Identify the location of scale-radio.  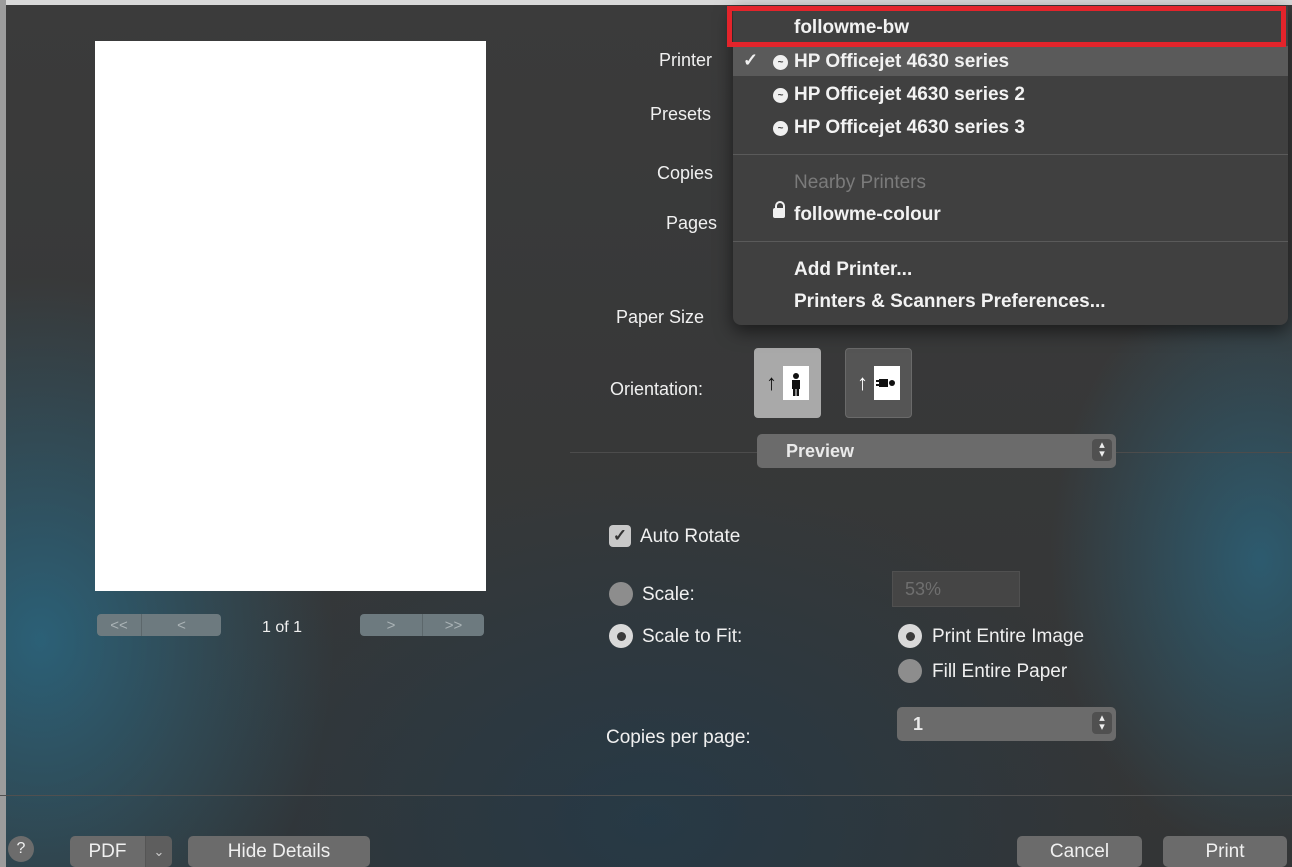
(621, 594).